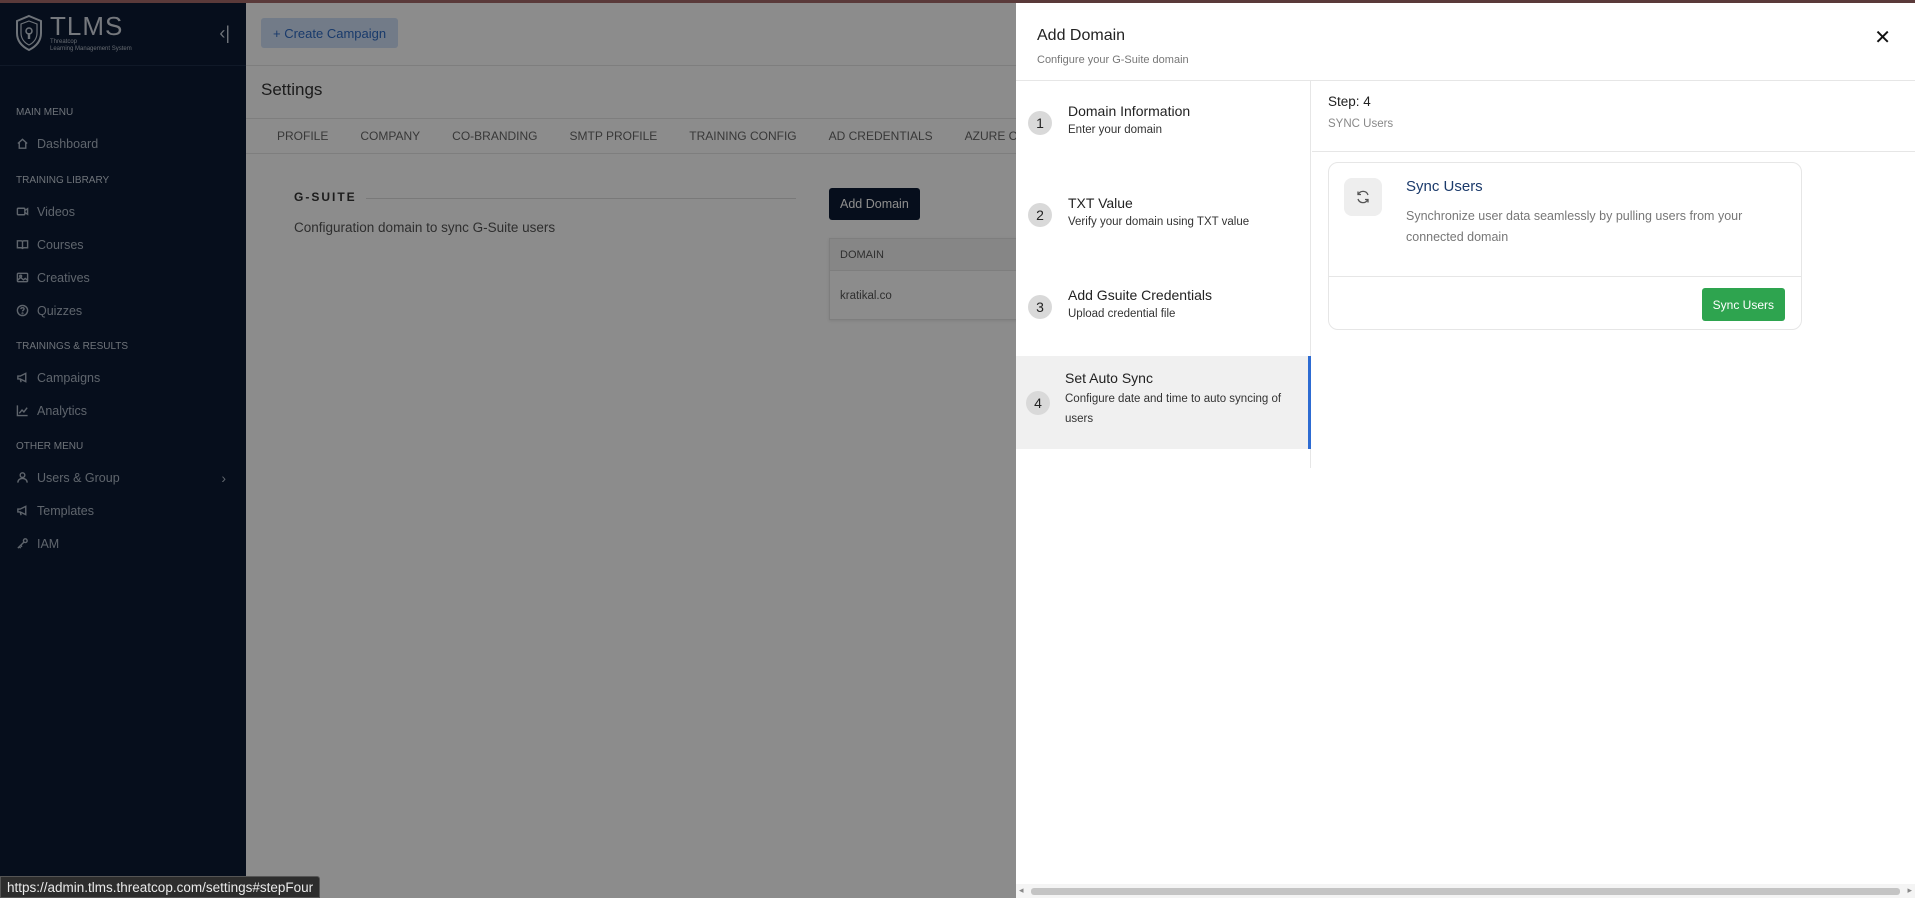  I want to click on step-number: 3, so click(1040, 307).